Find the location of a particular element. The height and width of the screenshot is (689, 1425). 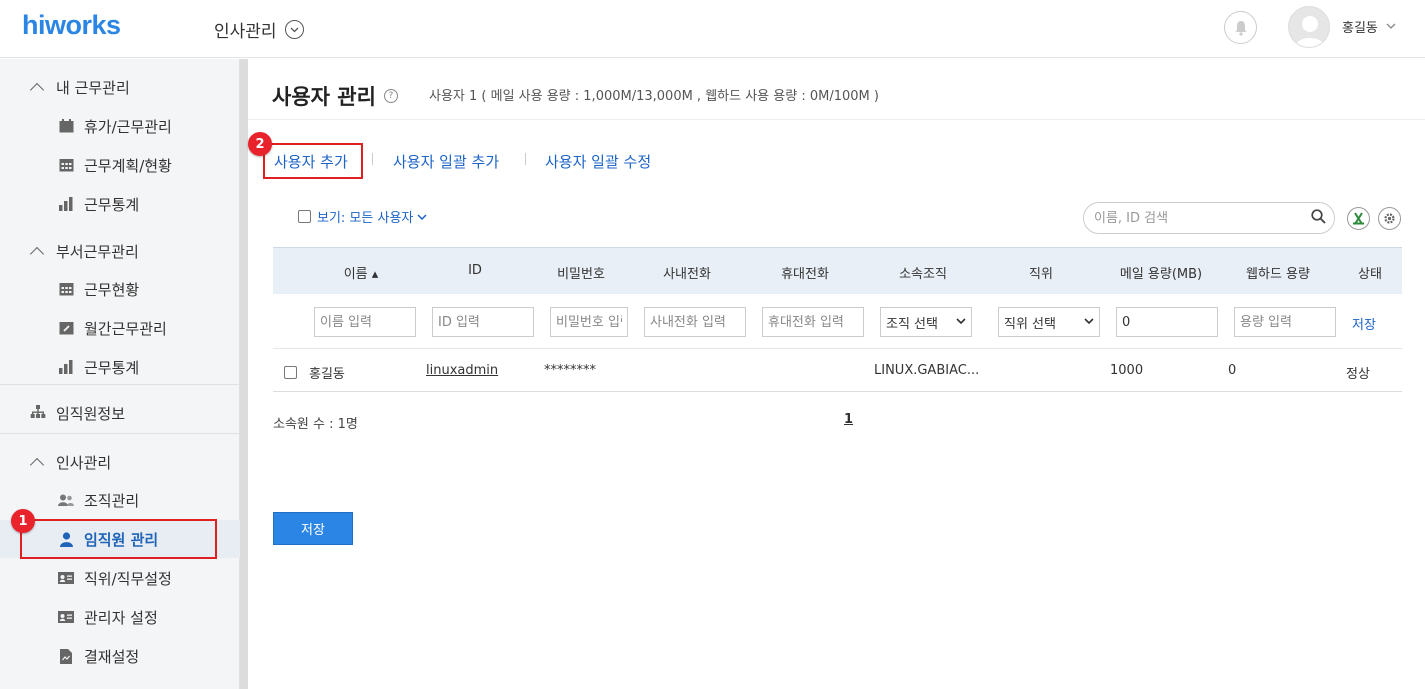

sidebar-item-label: 직위/직무설정 is located at coordinates (128, 578).